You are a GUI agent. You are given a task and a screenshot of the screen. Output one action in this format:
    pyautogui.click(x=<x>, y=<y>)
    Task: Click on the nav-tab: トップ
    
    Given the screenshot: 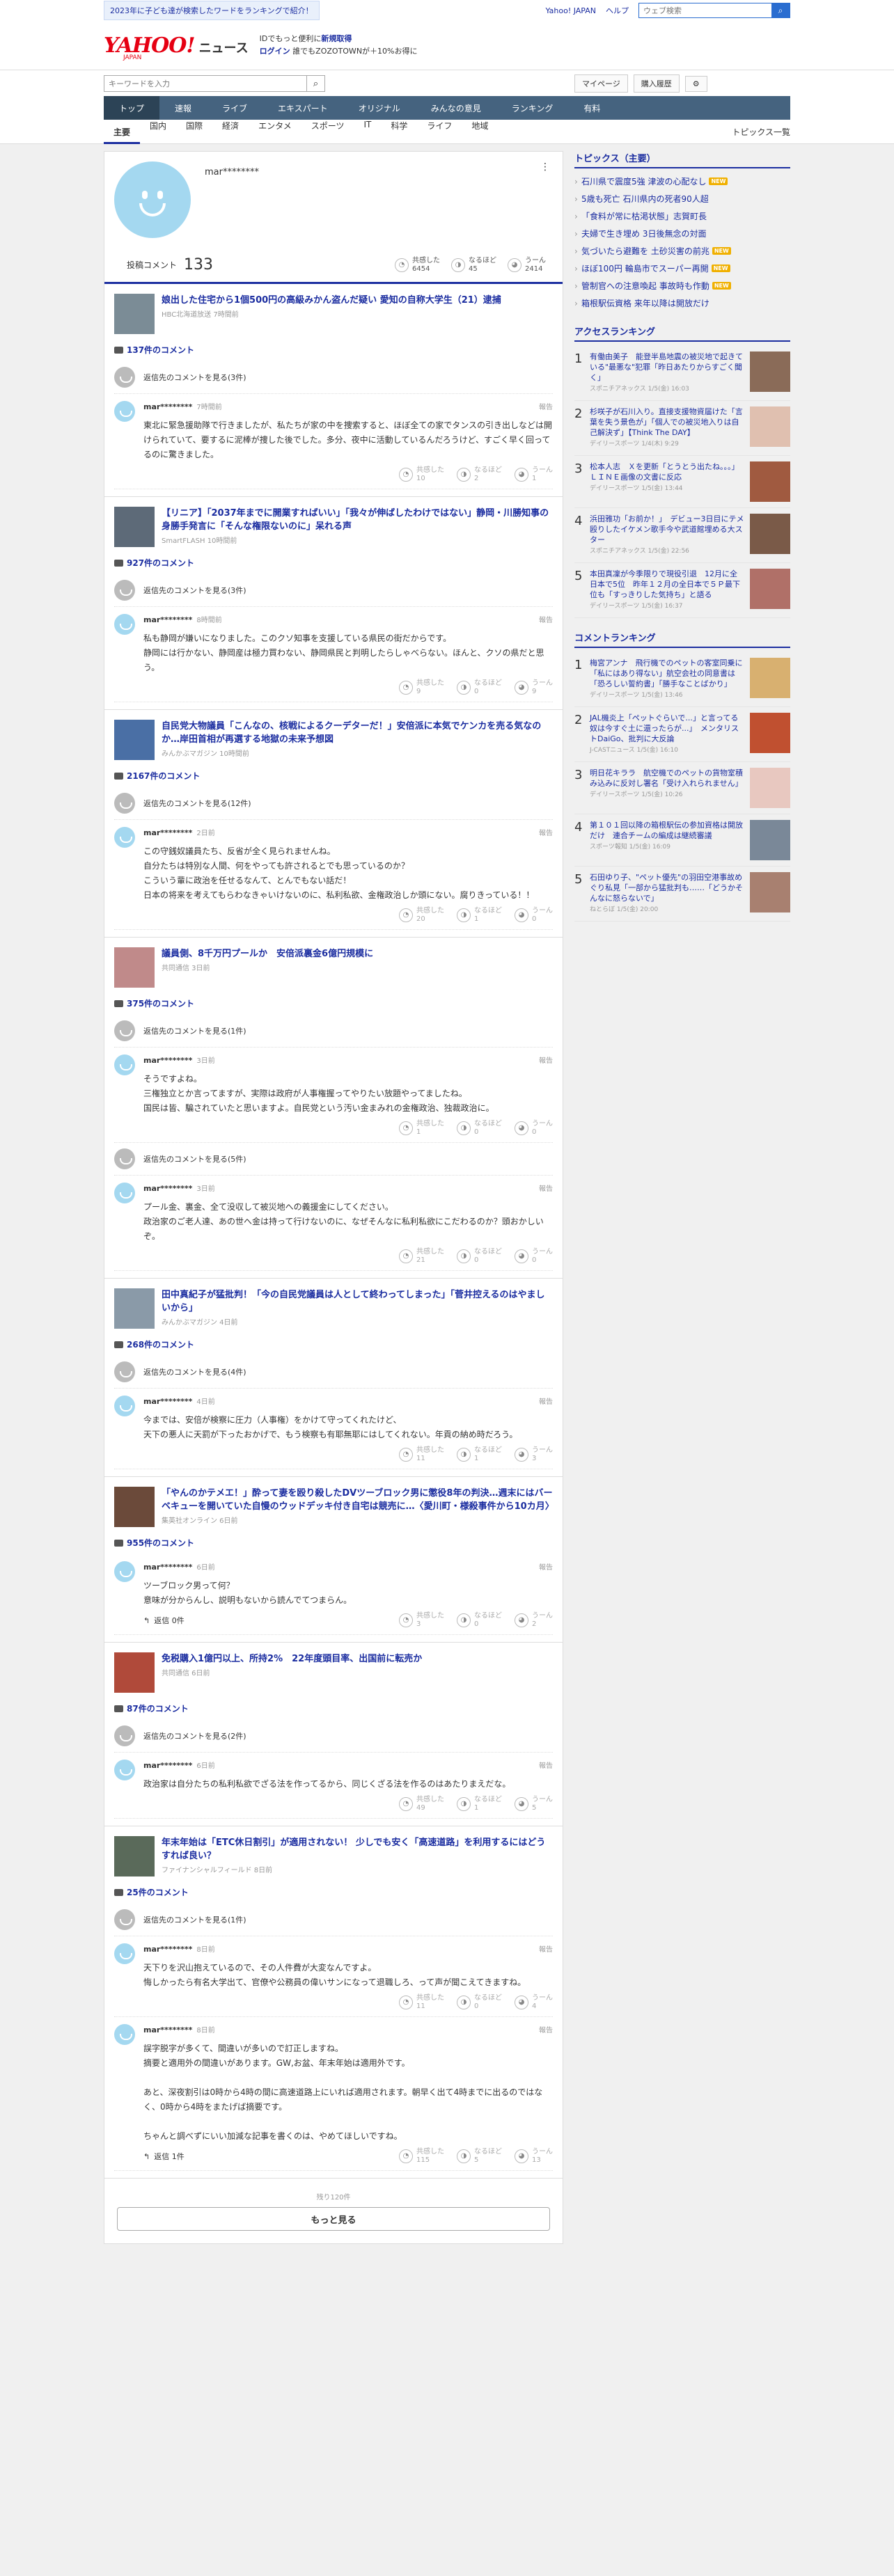 What is the action you would take?
    pyautogui.click(x=132, y=108)
    